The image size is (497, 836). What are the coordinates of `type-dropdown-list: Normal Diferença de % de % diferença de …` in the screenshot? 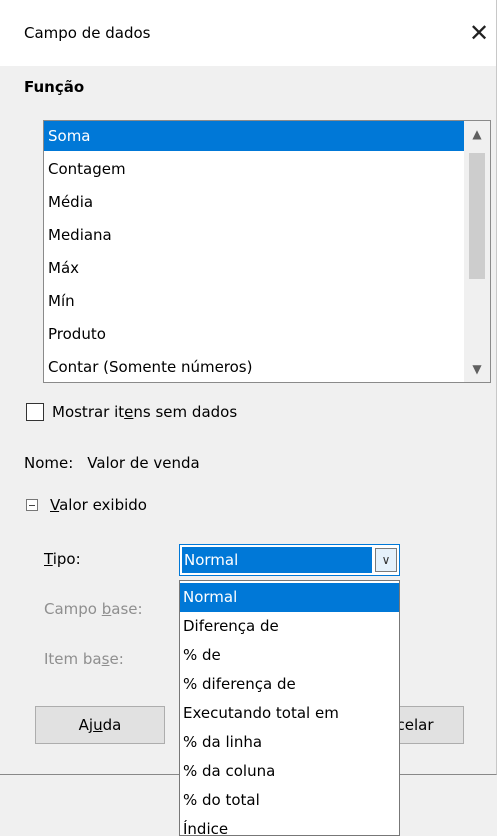 It's located at (289, 708).